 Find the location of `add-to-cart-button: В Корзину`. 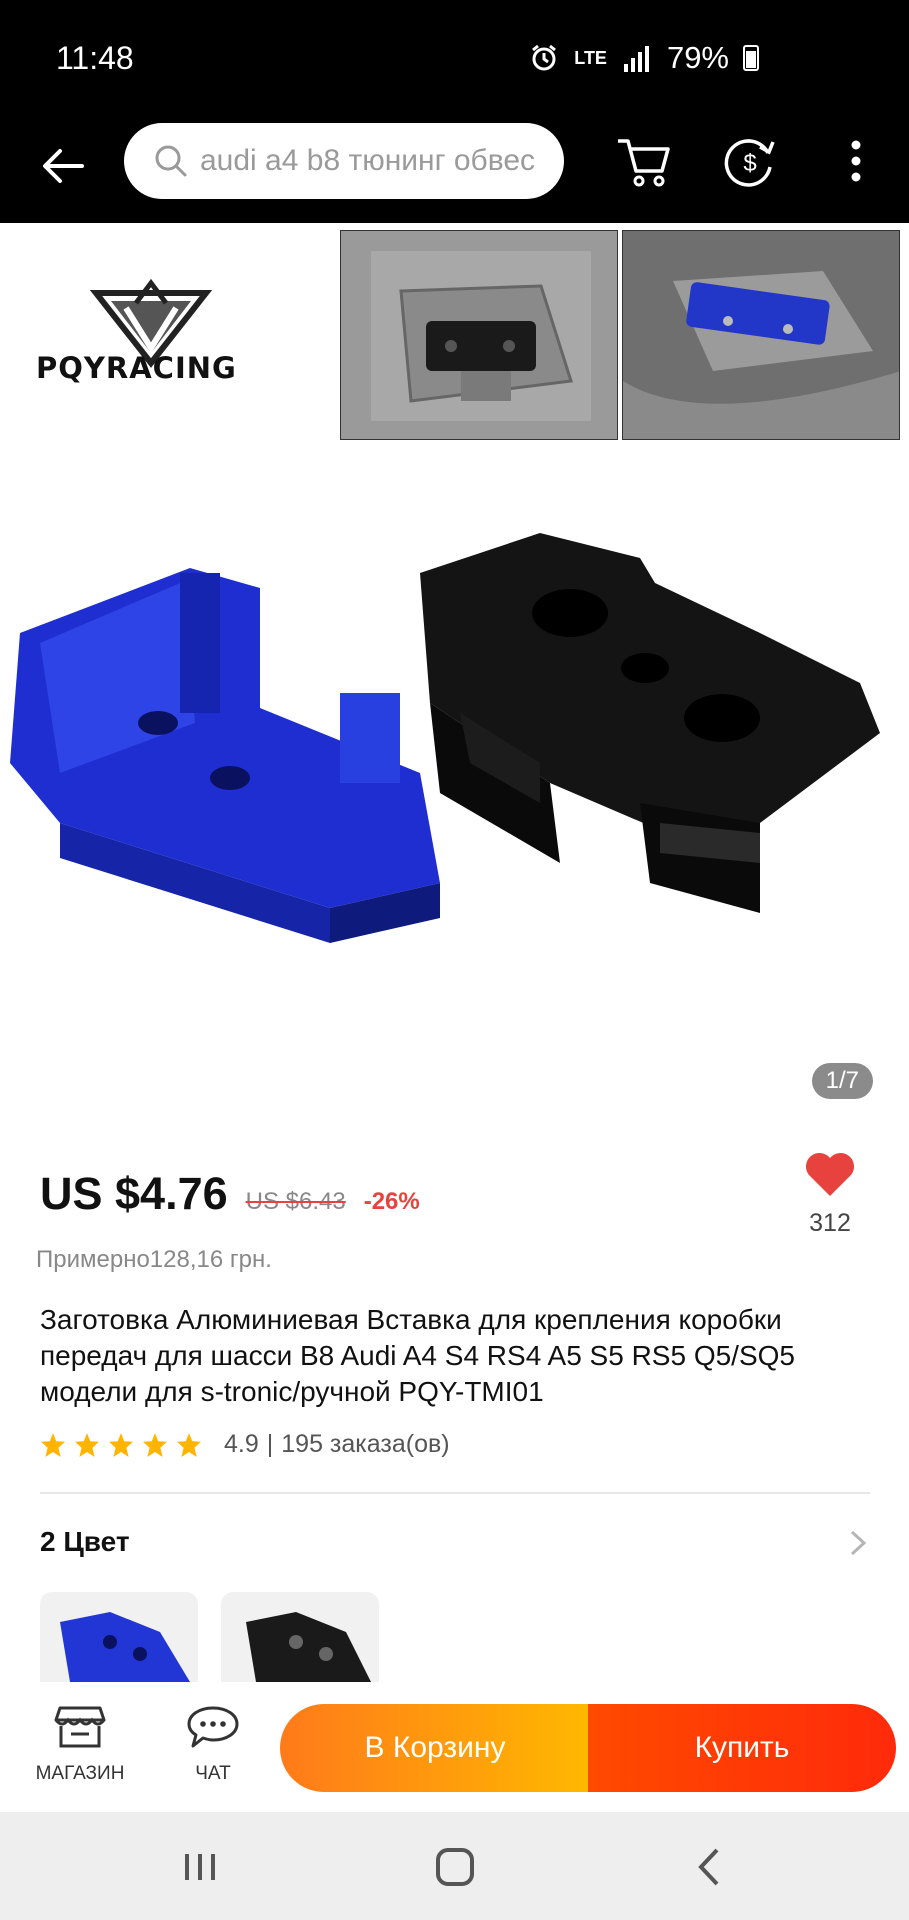

add-to-cart-button: В Корзину is located at coordinates (435, 1748).